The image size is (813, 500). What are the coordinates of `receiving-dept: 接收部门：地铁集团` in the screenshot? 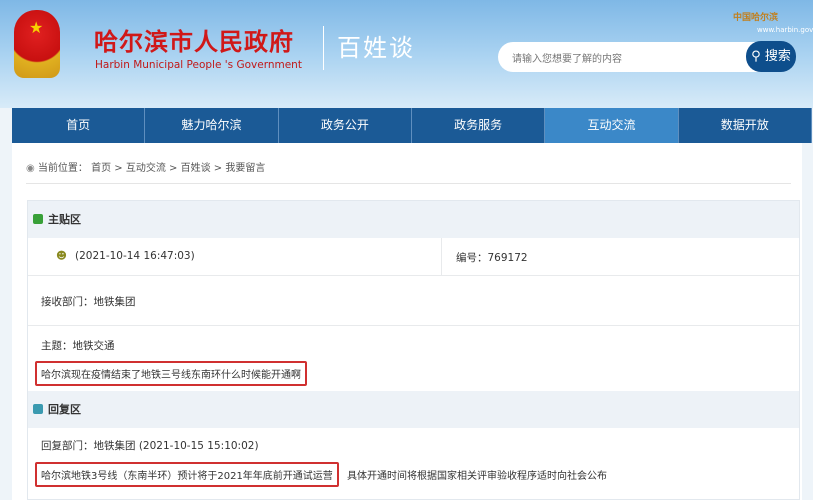 It's located at (88, 302).